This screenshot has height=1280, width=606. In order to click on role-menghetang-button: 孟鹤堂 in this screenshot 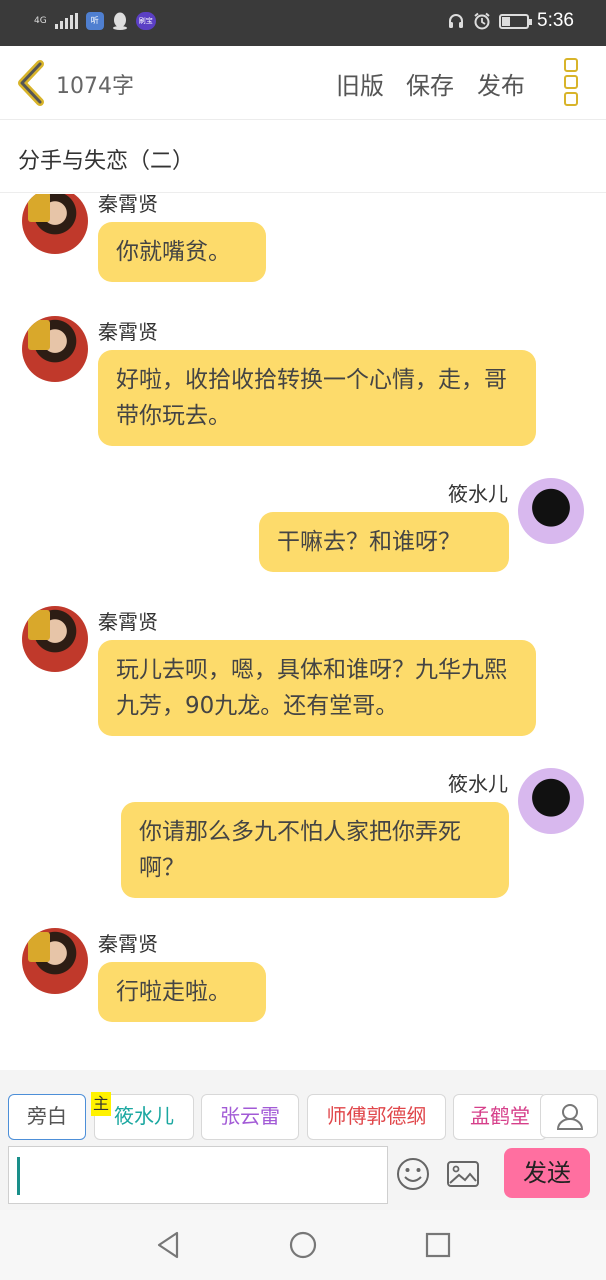, I will do `click(500, 1117)`.